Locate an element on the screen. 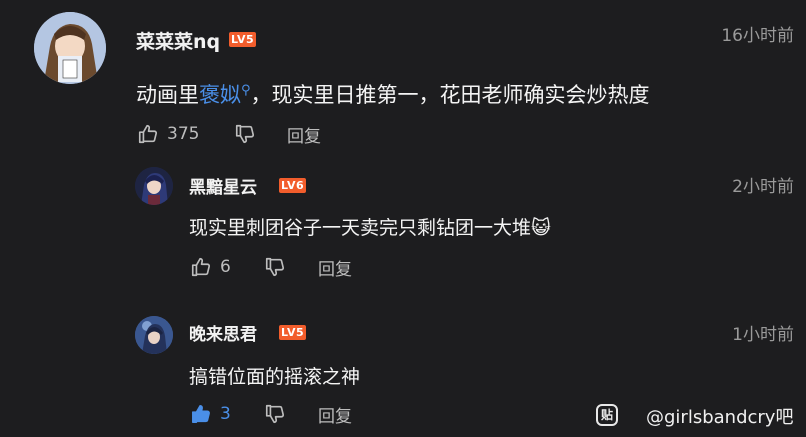 The width and height of the screenshot is (806, 437). search-link: 褒姒 is located at coordinates (220, 95).